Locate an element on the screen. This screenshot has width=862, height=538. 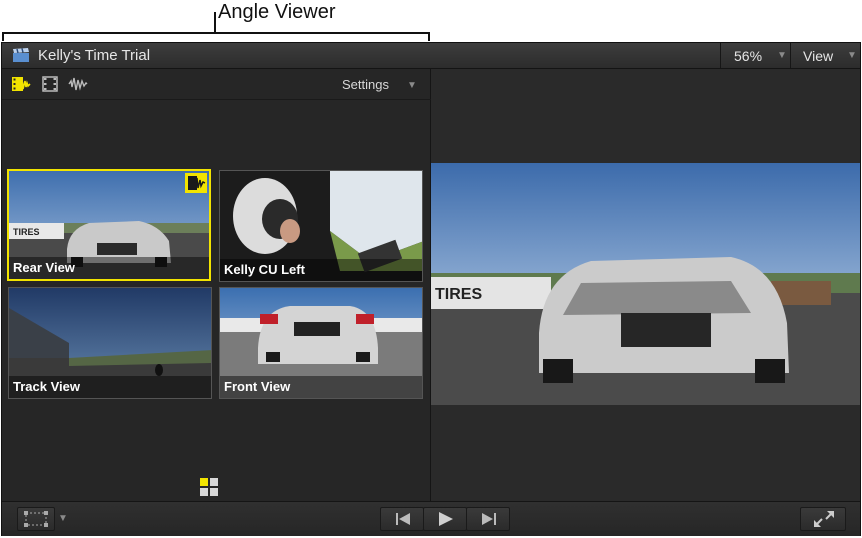
video-only-switch-icon is located at coordinates (50, 84).